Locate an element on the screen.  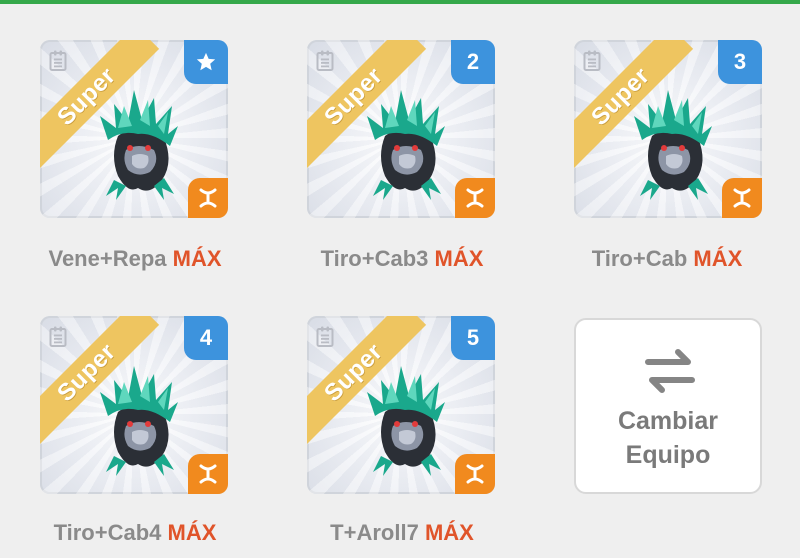
swap-arrows-icon is located at coordinates (670, 371).